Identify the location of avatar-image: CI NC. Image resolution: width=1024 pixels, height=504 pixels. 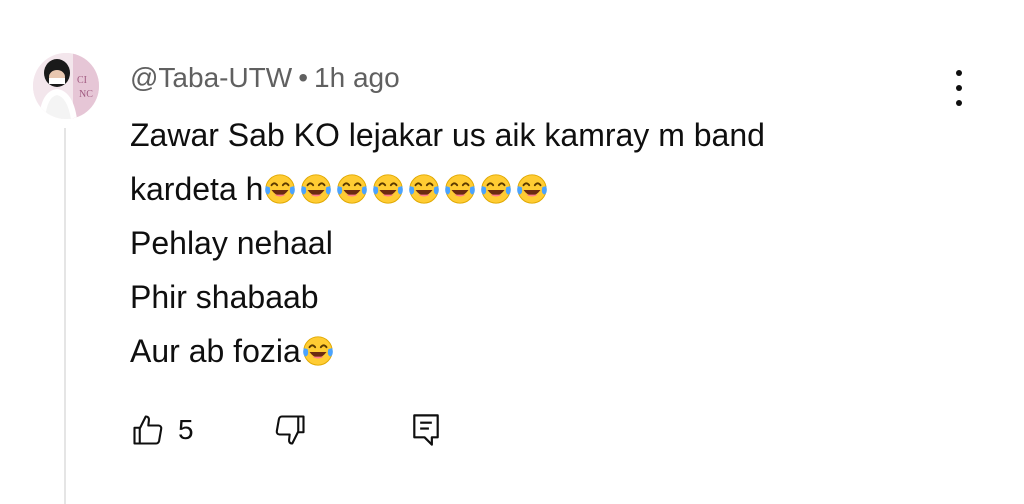
(66, 86).